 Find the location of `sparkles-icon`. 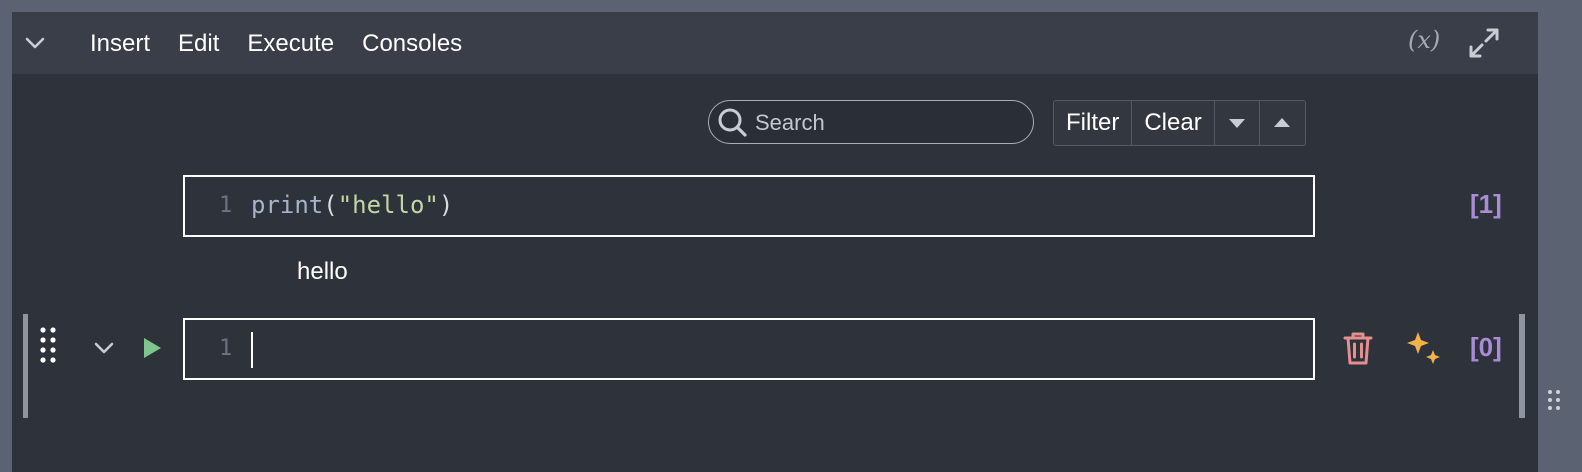

sparkles-icon is located at coordinates (1425, 349).